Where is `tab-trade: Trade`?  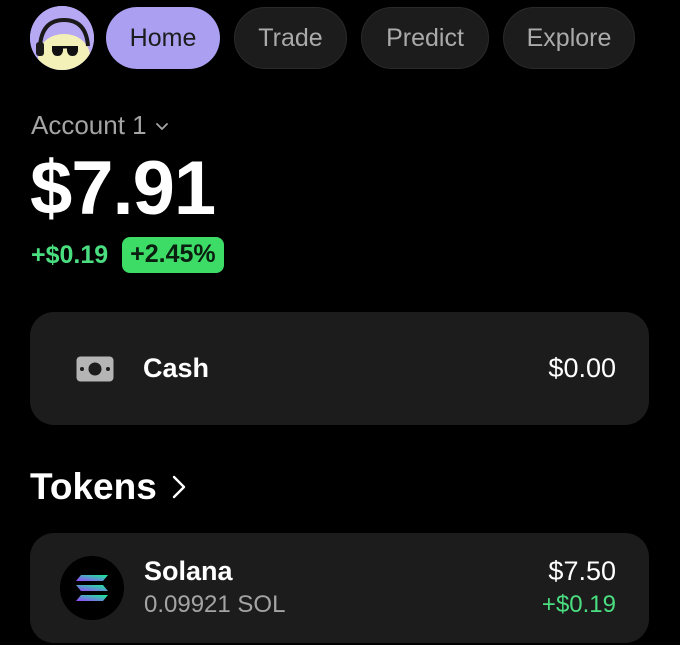
tab-trade: Trade is located at coordinates (290, 38).